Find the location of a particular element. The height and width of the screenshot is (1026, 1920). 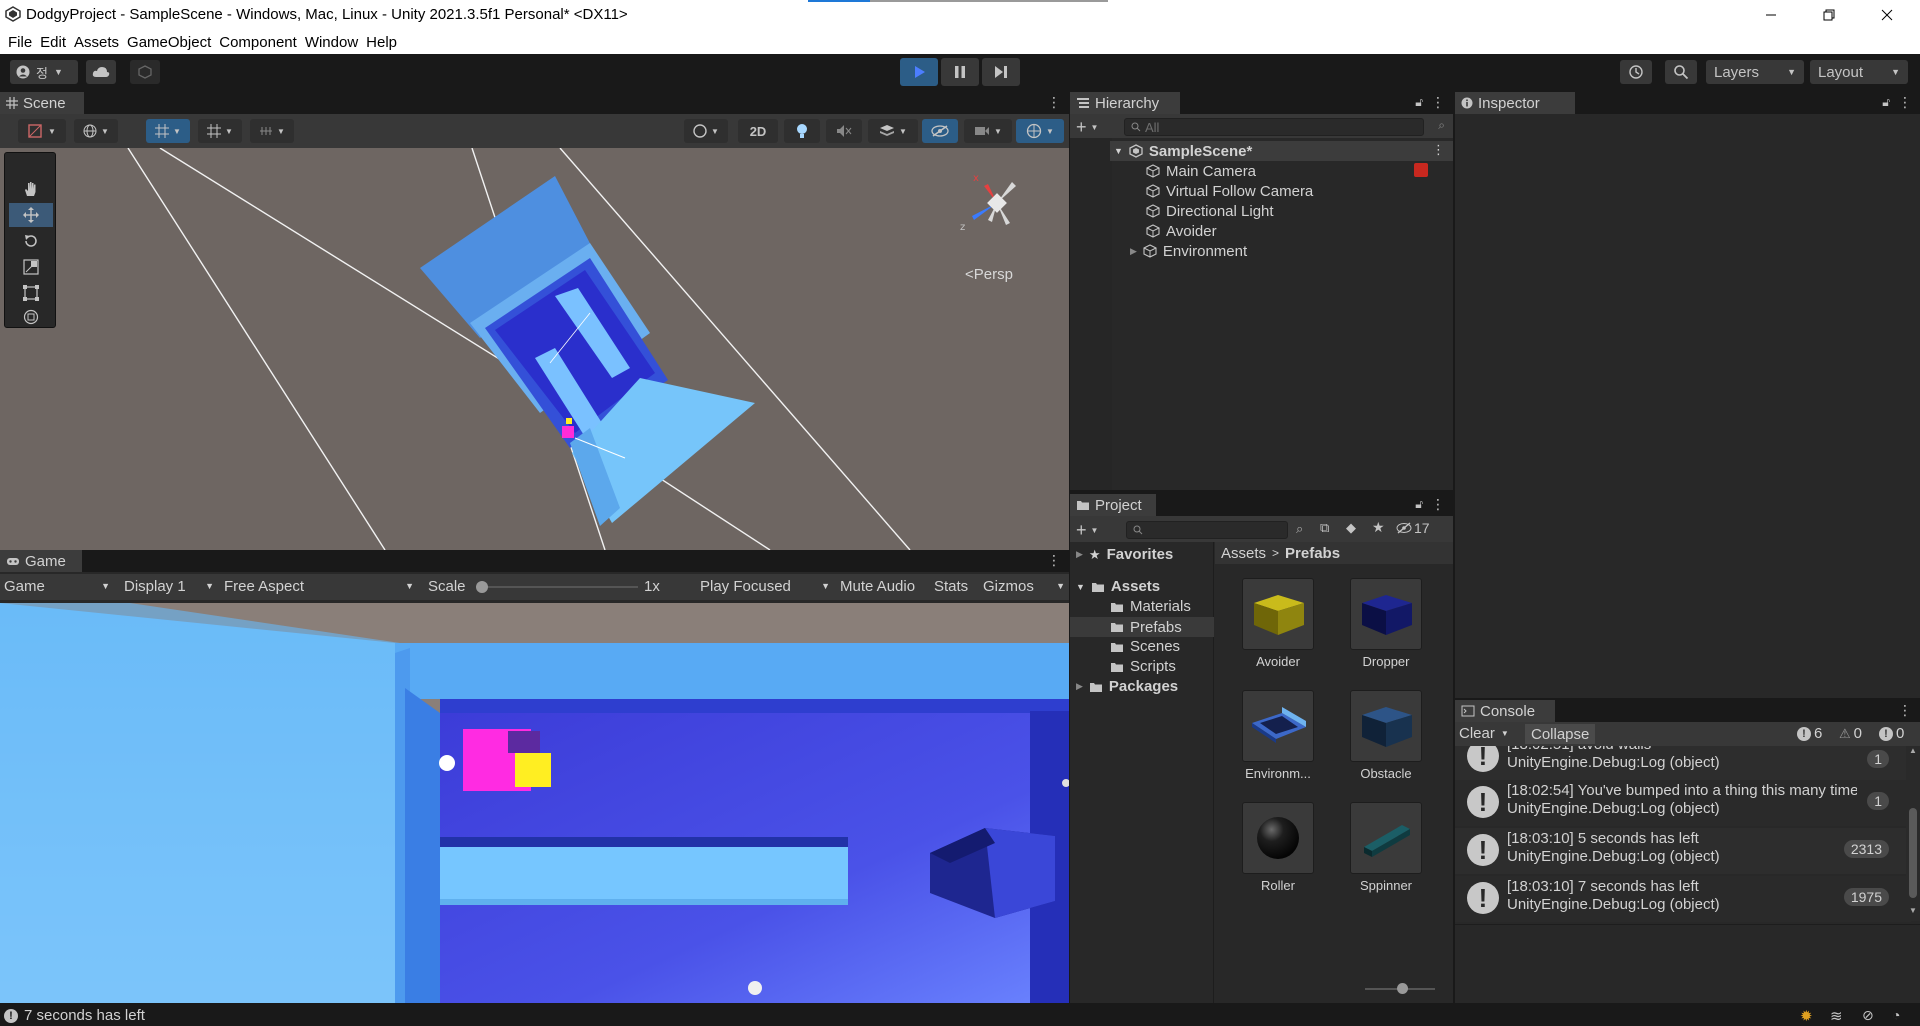

folder-materials: Materials is located at coordinates (1150, 606).